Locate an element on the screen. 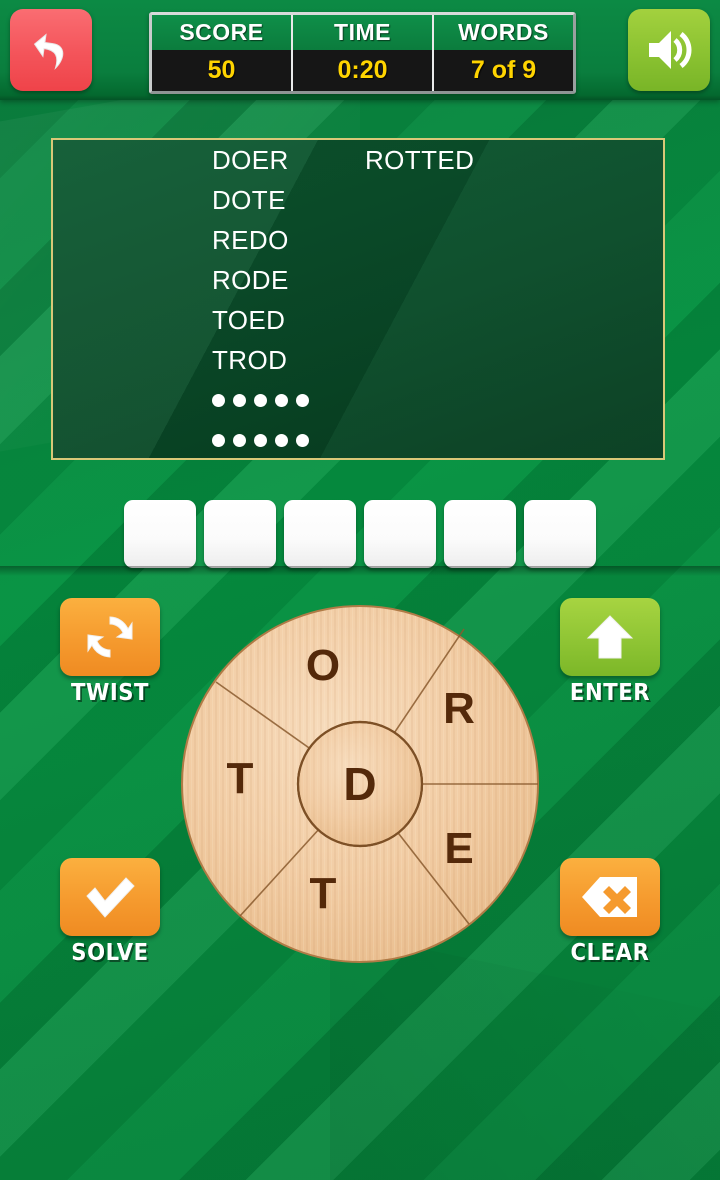  twist-button: TWIST is located at coordinates (110, 652).